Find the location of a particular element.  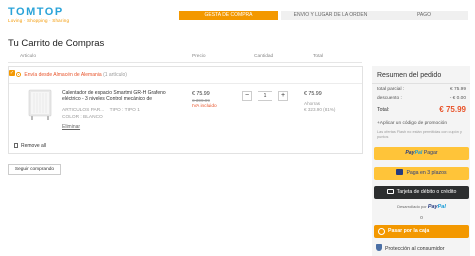

installments-label: Paga en 3 plazos is located at coordinates (426, 173).